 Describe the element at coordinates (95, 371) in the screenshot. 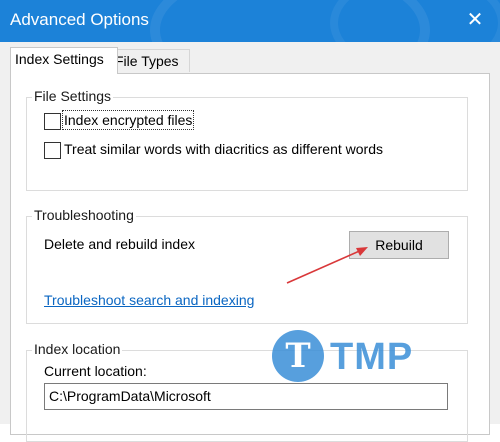

I see `current-location-label: Current location:` at that location.